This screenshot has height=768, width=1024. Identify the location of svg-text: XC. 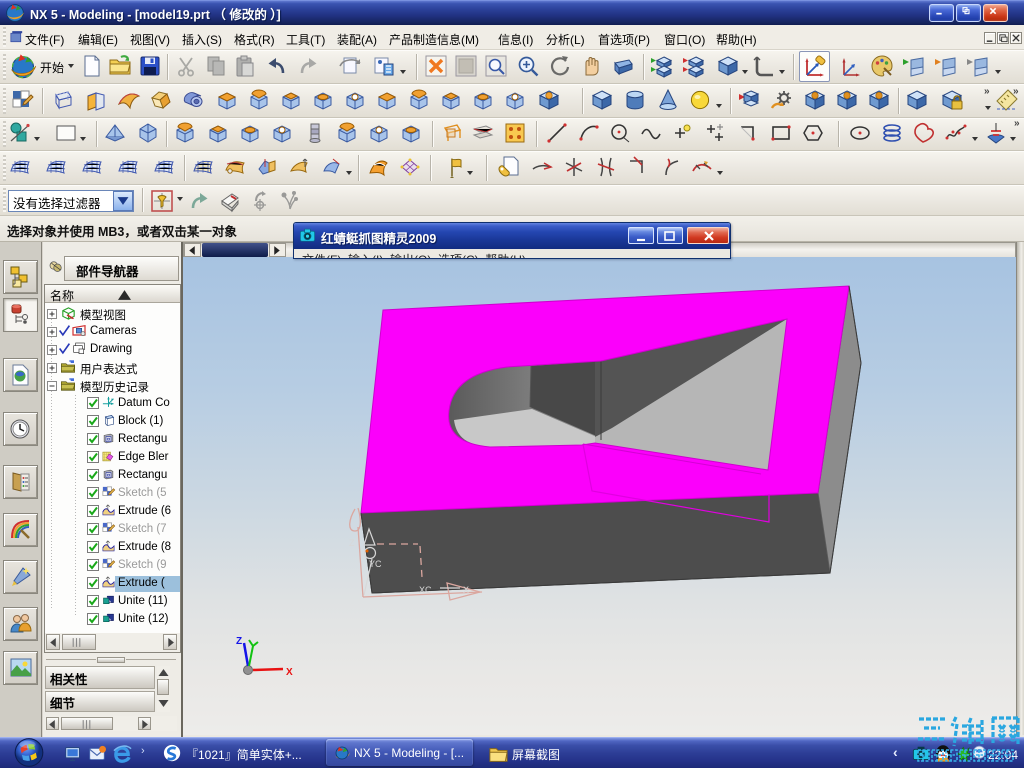
(425, 590).